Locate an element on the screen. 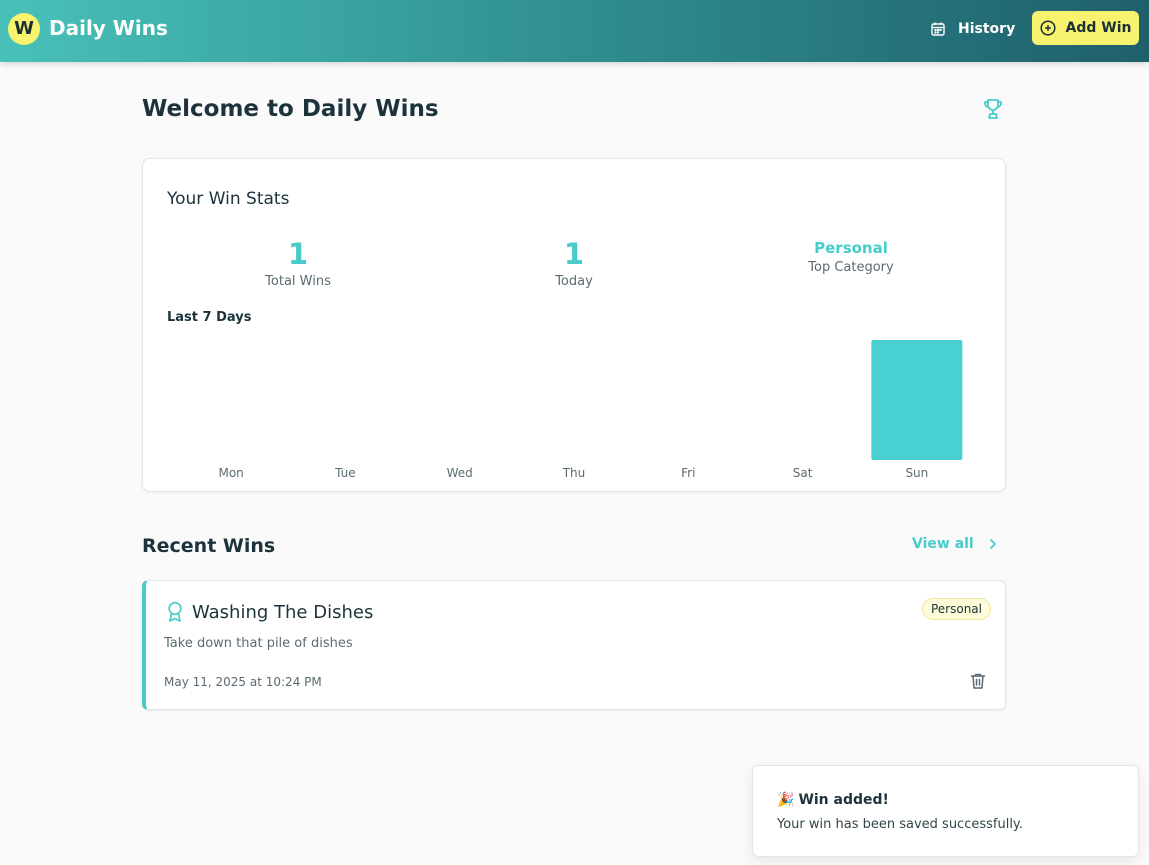 Image resolution: width=1149 pixels, height=865 pixels. toast-title: 🎉 Win added! is located at coordinates (833, 800).